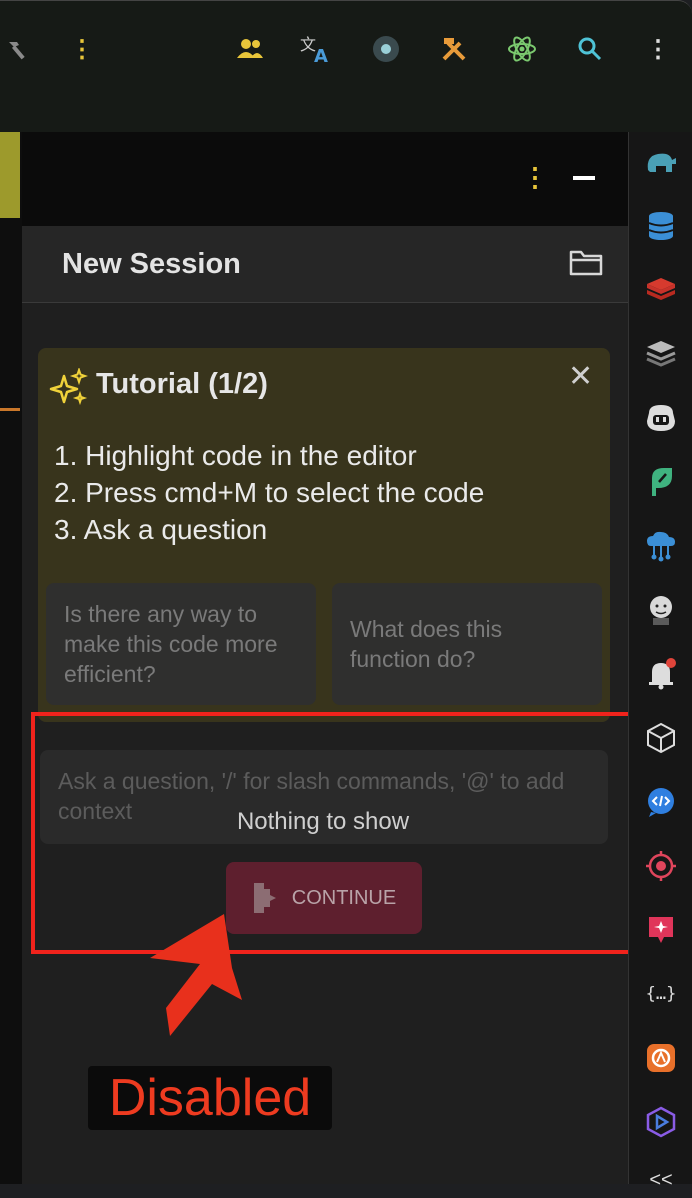  Describe the element at coordinates (661, 930) in the screenshot. I see `sparkle-card-icon` at that location.